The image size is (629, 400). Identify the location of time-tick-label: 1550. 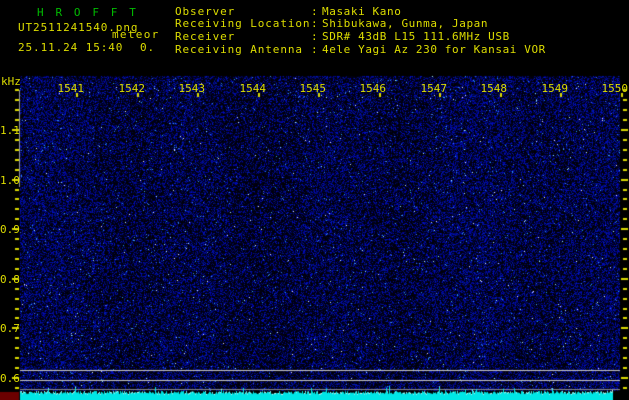
(615, 88).